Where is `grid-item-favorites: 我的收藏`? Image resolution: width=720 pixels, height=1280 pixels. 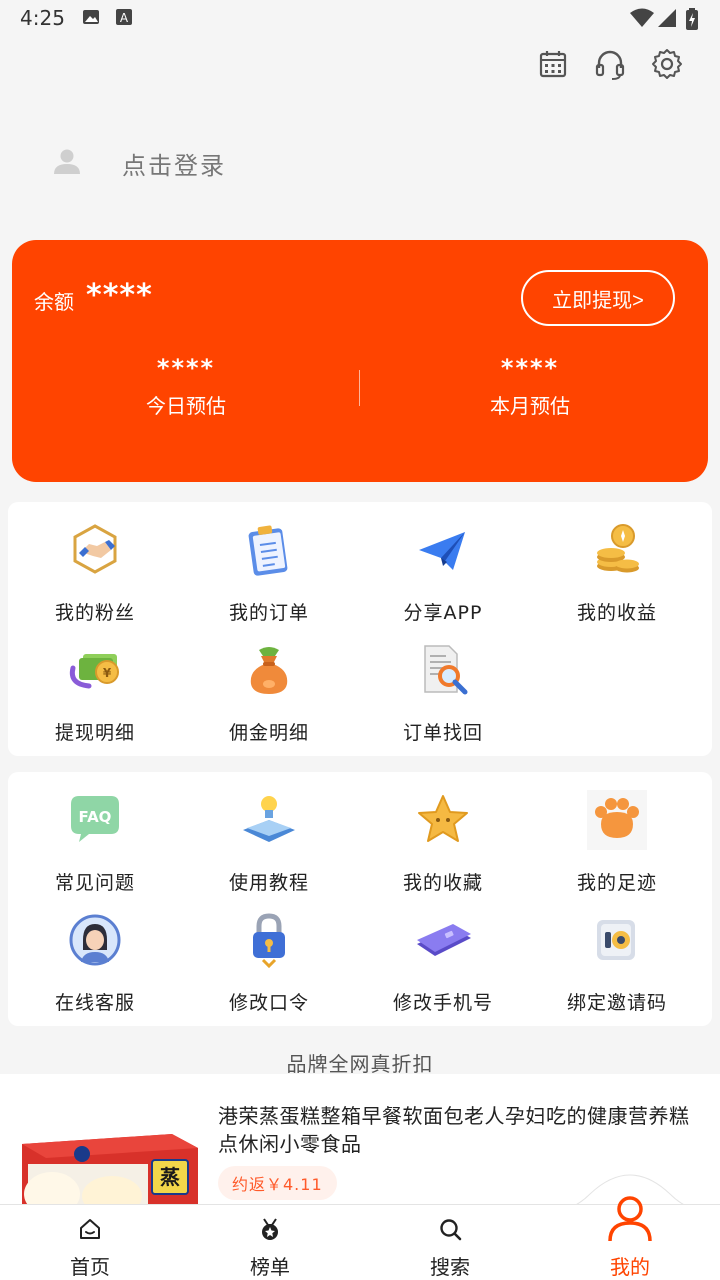
grid-item-favorites: 我的收藏 is located at coordinates (443, 833).